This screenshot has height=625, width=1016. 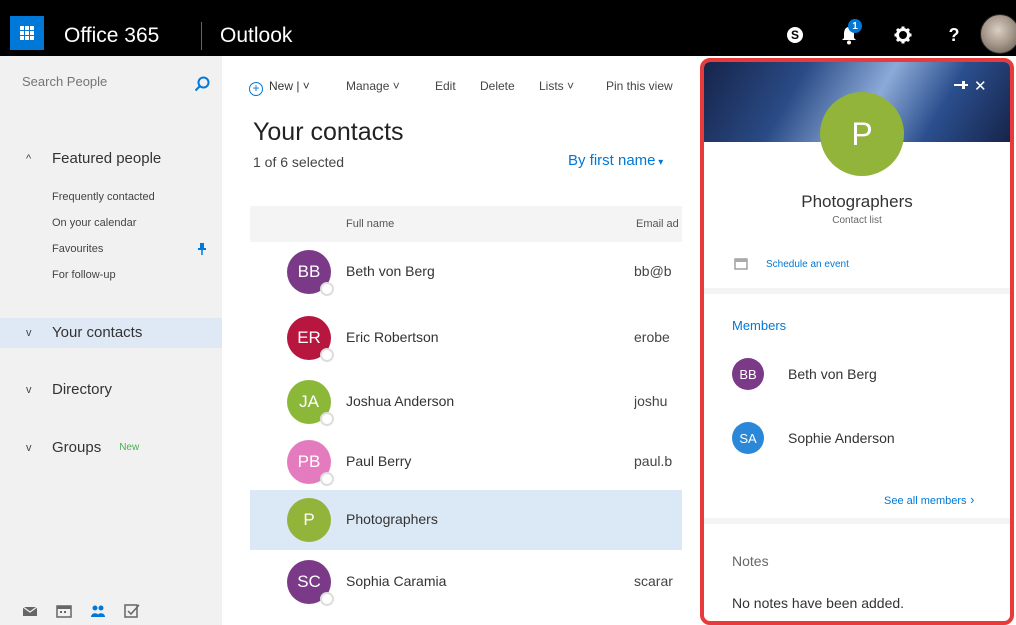 I want to click on contact-row: ER Eric Robertson erobe, so click(x=466, y=338).